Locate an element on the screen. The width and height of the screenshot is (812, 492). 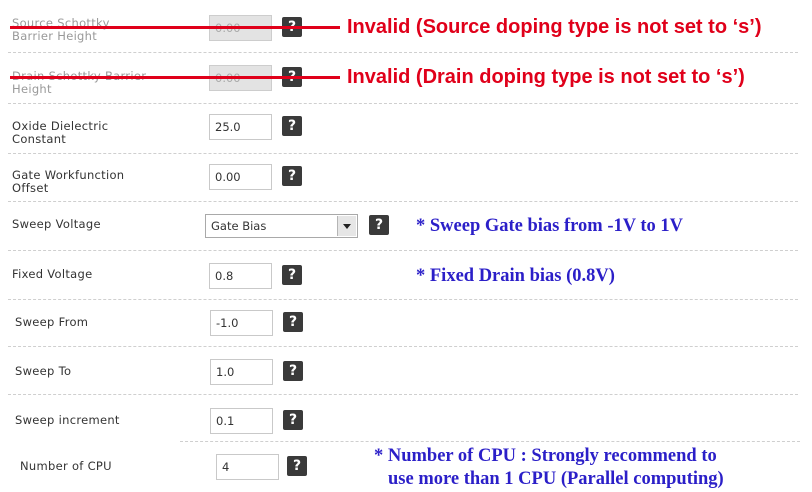
sweep-increment-label: Sweep increment is located at coordinates (67, 420).